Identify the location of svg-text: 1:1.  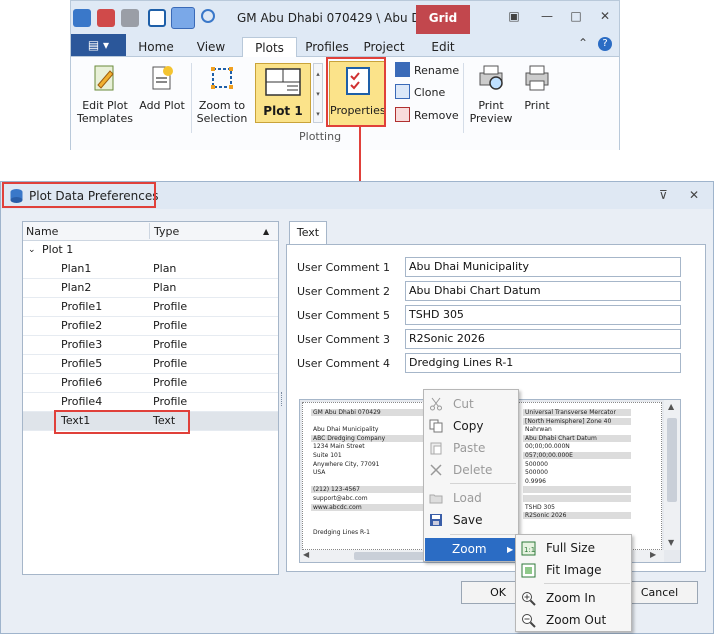
(529, 550).